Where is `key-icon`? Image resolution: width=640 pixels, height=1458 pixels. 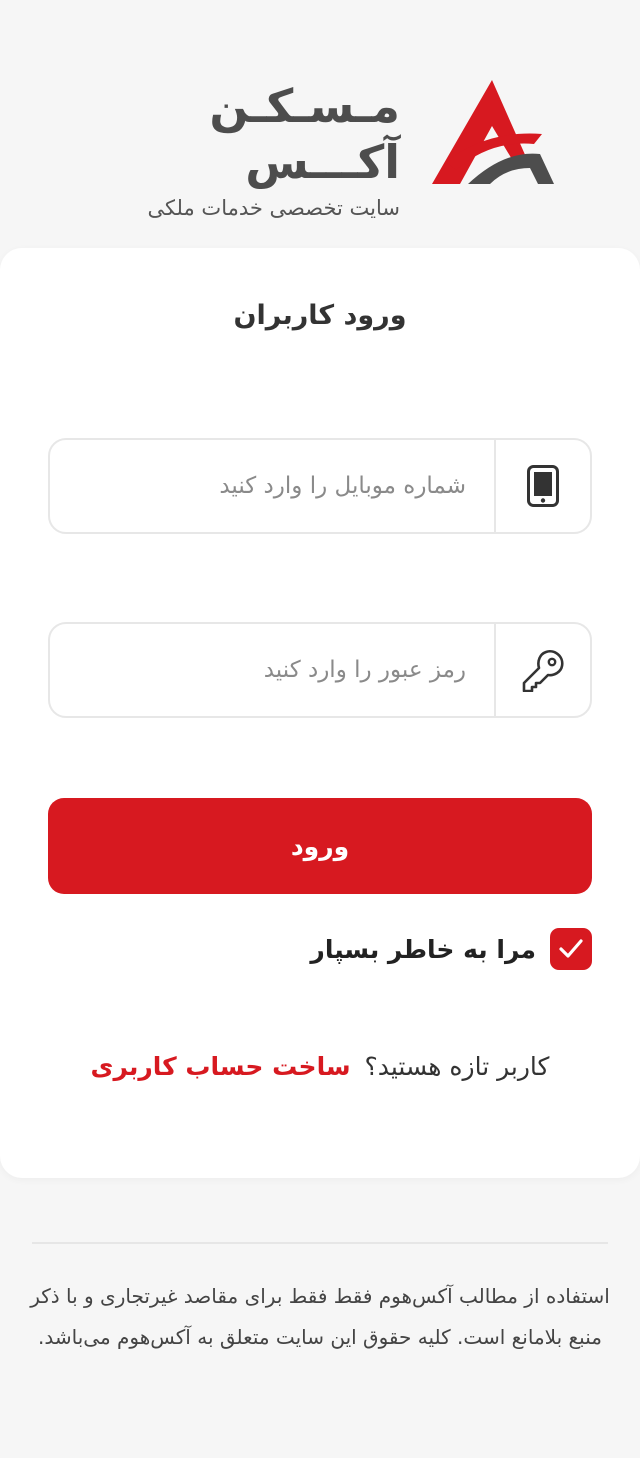 key-icon is located at coordinates (543, 671).